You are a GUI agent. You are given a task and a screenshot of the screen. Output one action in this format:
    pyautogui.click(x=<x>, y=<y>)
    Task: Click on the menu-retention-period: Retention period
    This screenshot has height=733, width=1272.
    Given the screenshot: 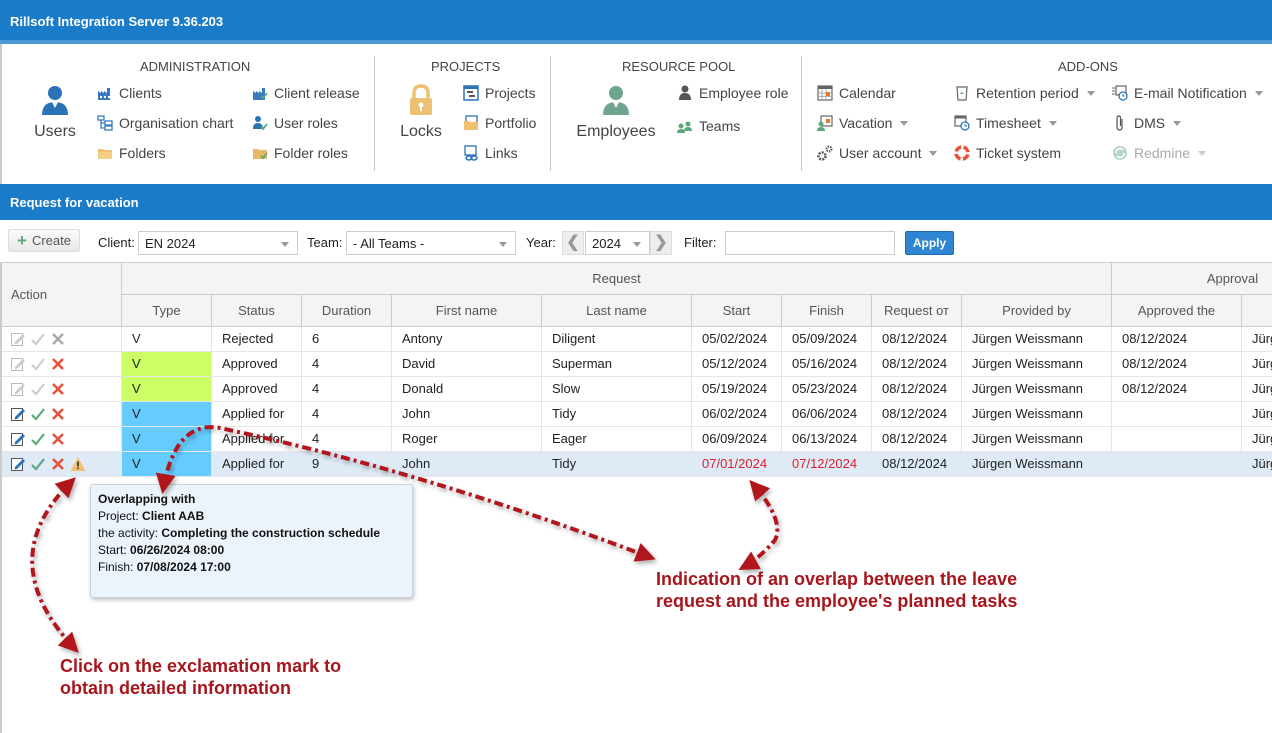 What is the action you would take?
    pyautogui.click(x=1024, y=93)
    